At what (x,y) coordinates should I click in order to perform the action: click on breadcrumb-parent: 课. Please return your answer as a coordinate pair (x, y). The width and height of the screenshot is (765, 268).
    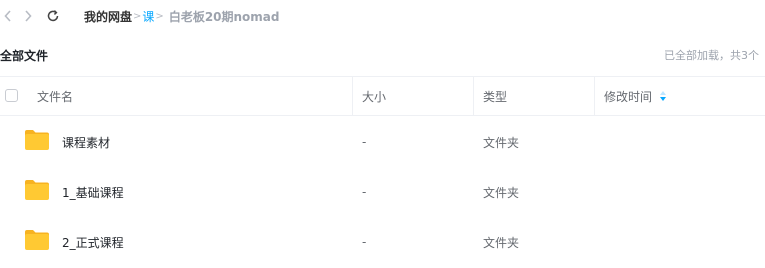
    Looking at the image, I should click on (148, 16).